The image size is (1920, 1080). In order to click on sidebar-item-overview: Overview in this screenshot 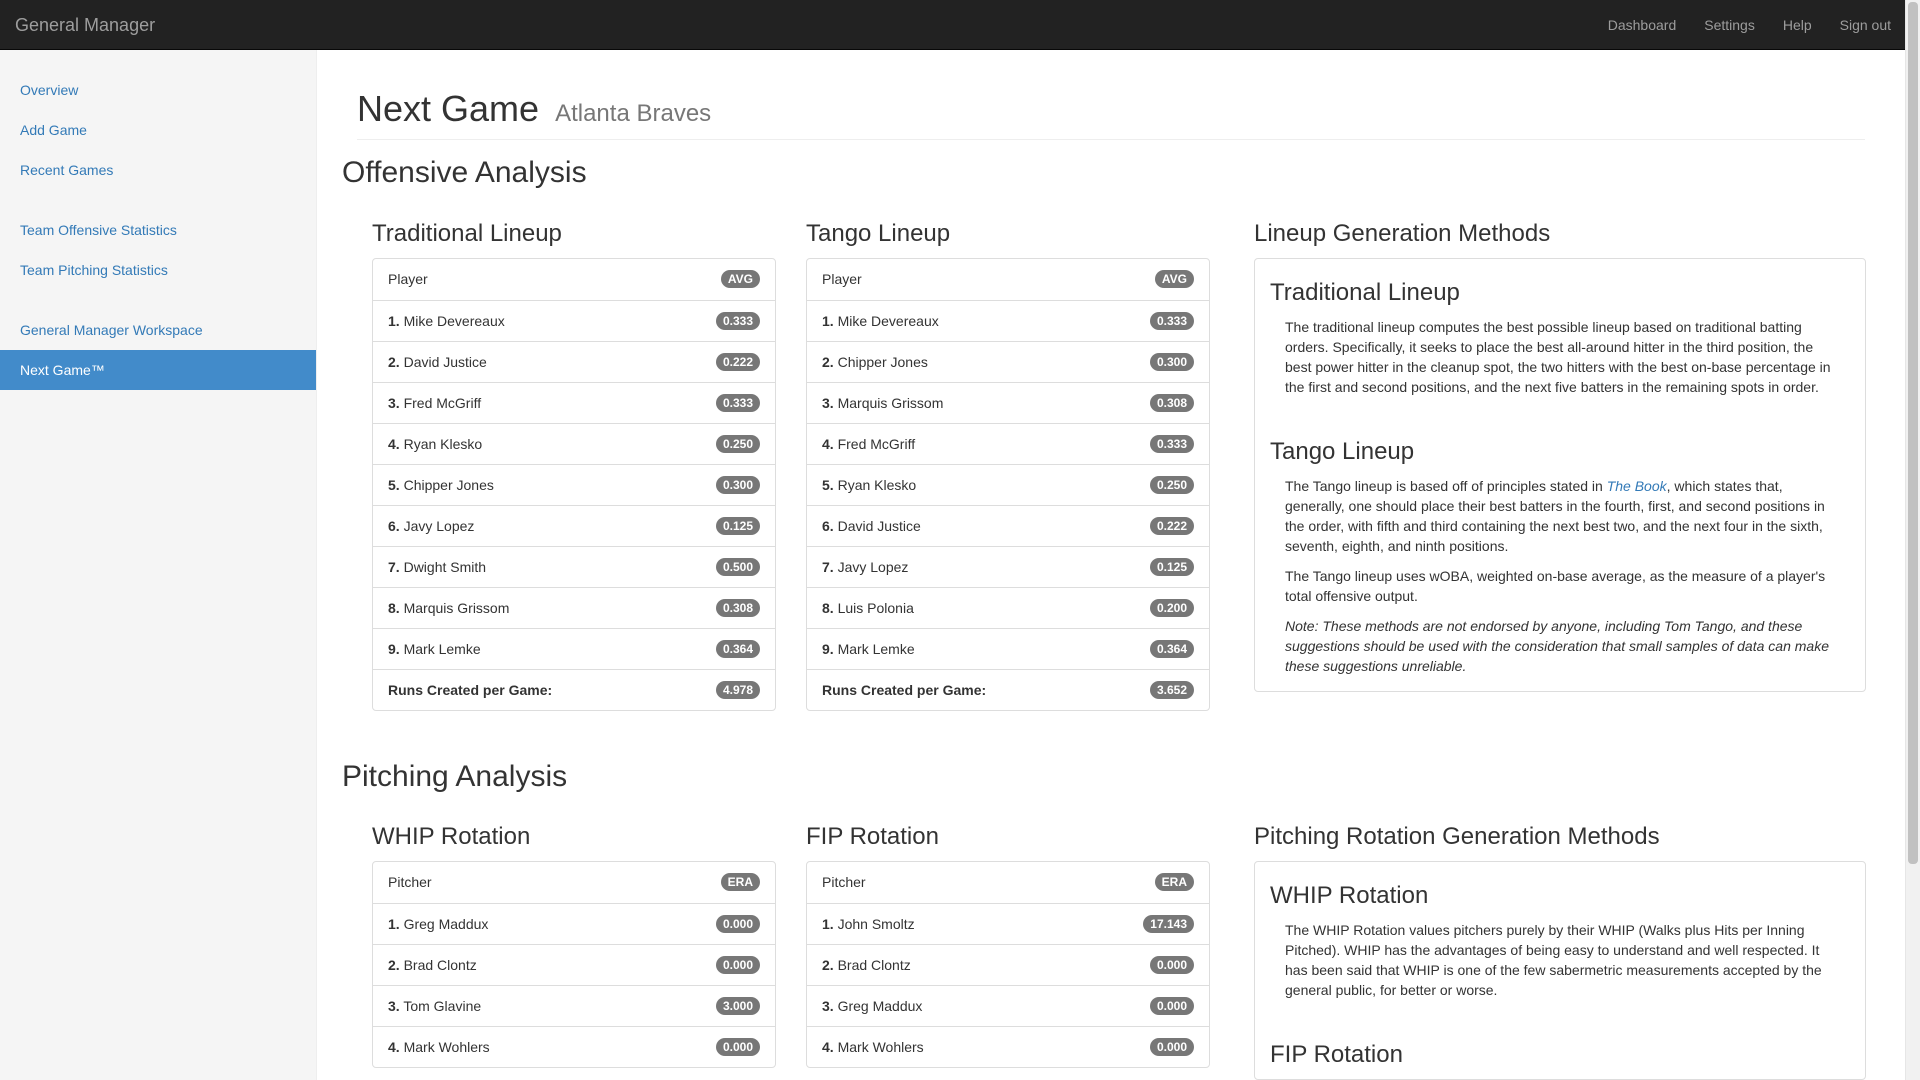, I will do `click(158, 90)`.